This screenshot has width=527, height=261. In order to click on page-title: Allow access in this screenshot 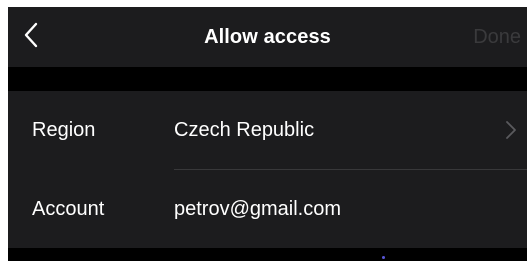, I will do `click(267, 37)`.